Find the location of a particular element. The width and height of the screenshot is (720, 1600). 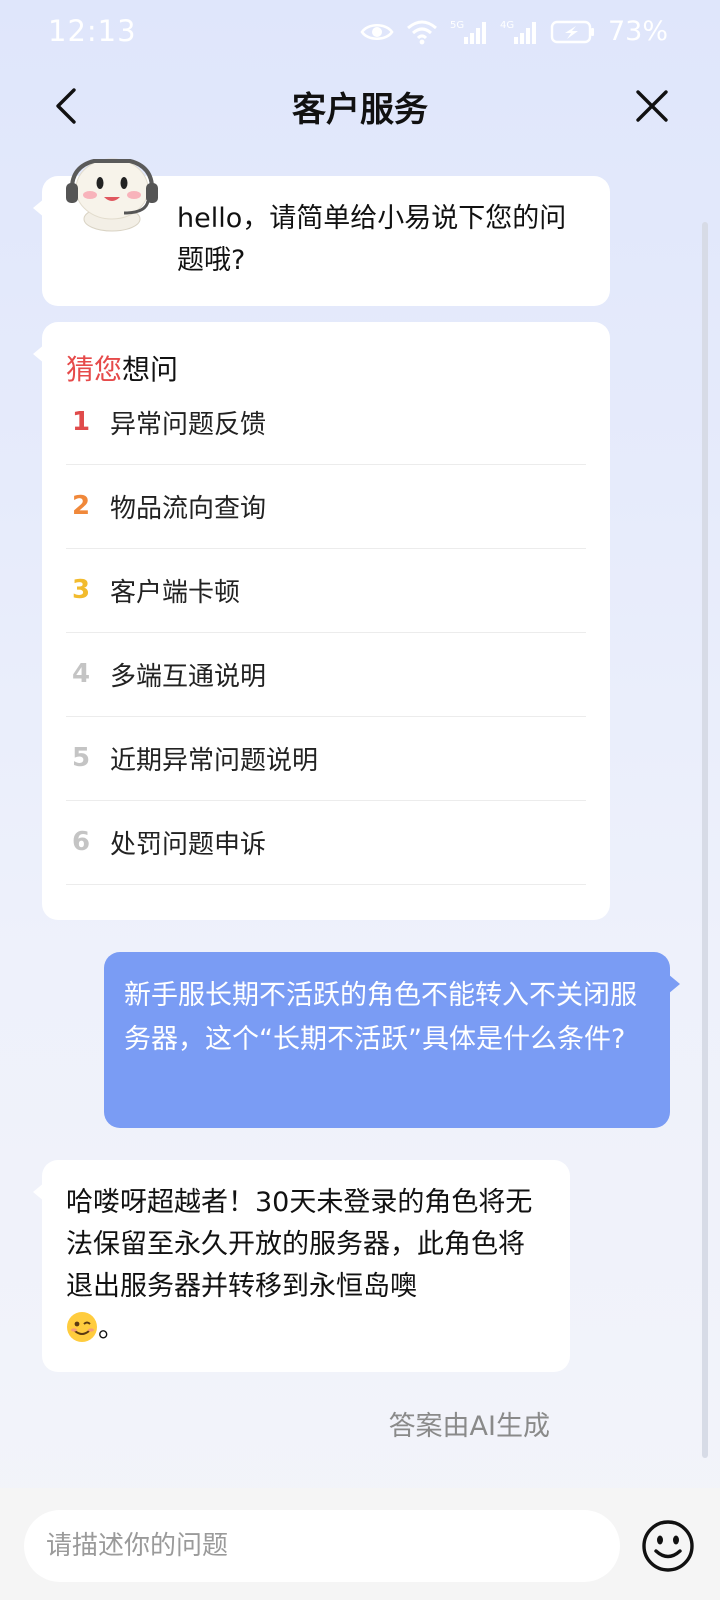

header-bar: 客户服务 is located at coordinates (360, 106).